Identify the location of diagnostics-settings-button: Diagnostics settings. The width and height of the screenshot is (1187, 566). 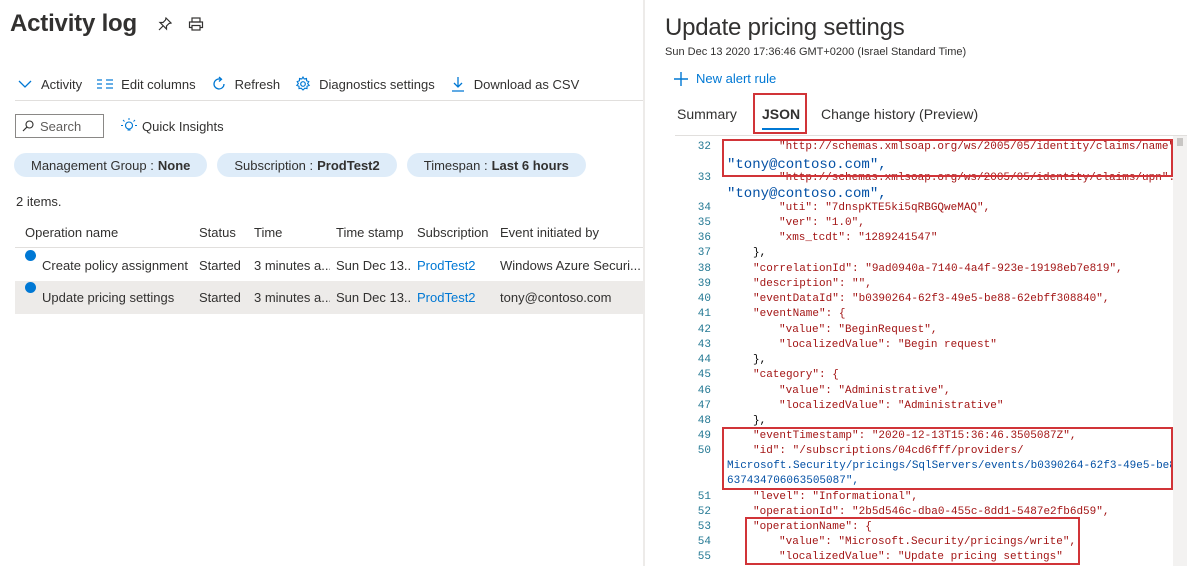
(364, 84).